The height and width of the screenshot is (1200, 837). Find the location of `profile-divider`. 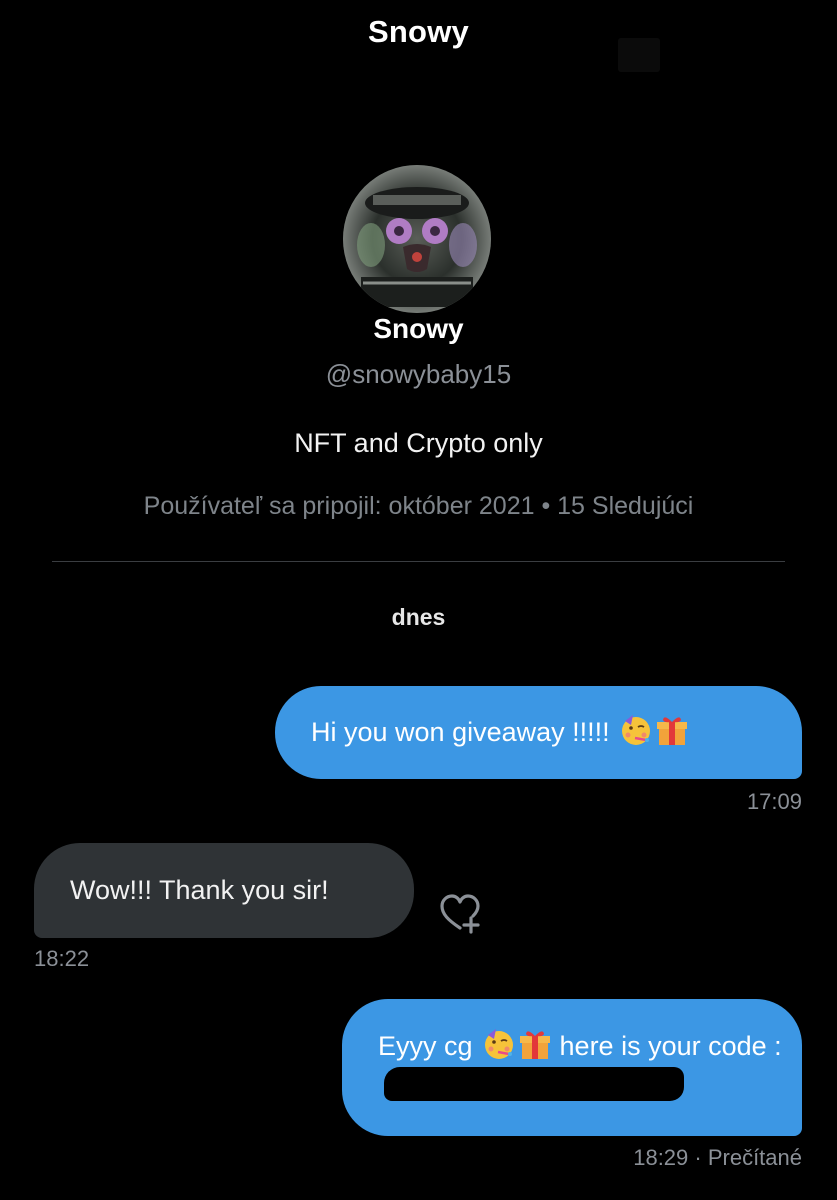

profile-divider is located at coordinates (418, 561).